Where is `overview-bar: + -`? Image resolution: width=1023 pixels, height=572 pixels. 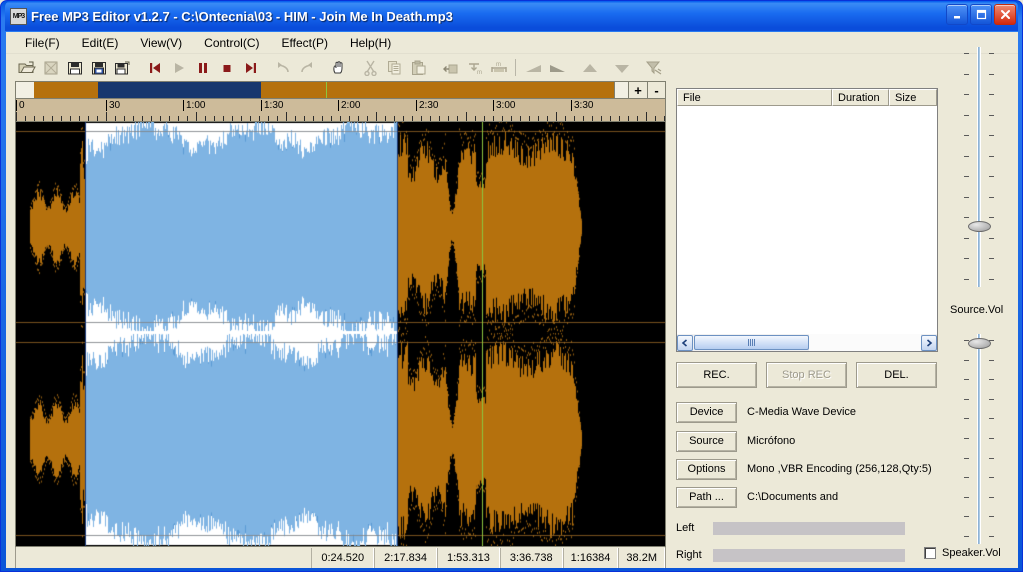
overview-bar: + - is located at coordinates (340, 90).